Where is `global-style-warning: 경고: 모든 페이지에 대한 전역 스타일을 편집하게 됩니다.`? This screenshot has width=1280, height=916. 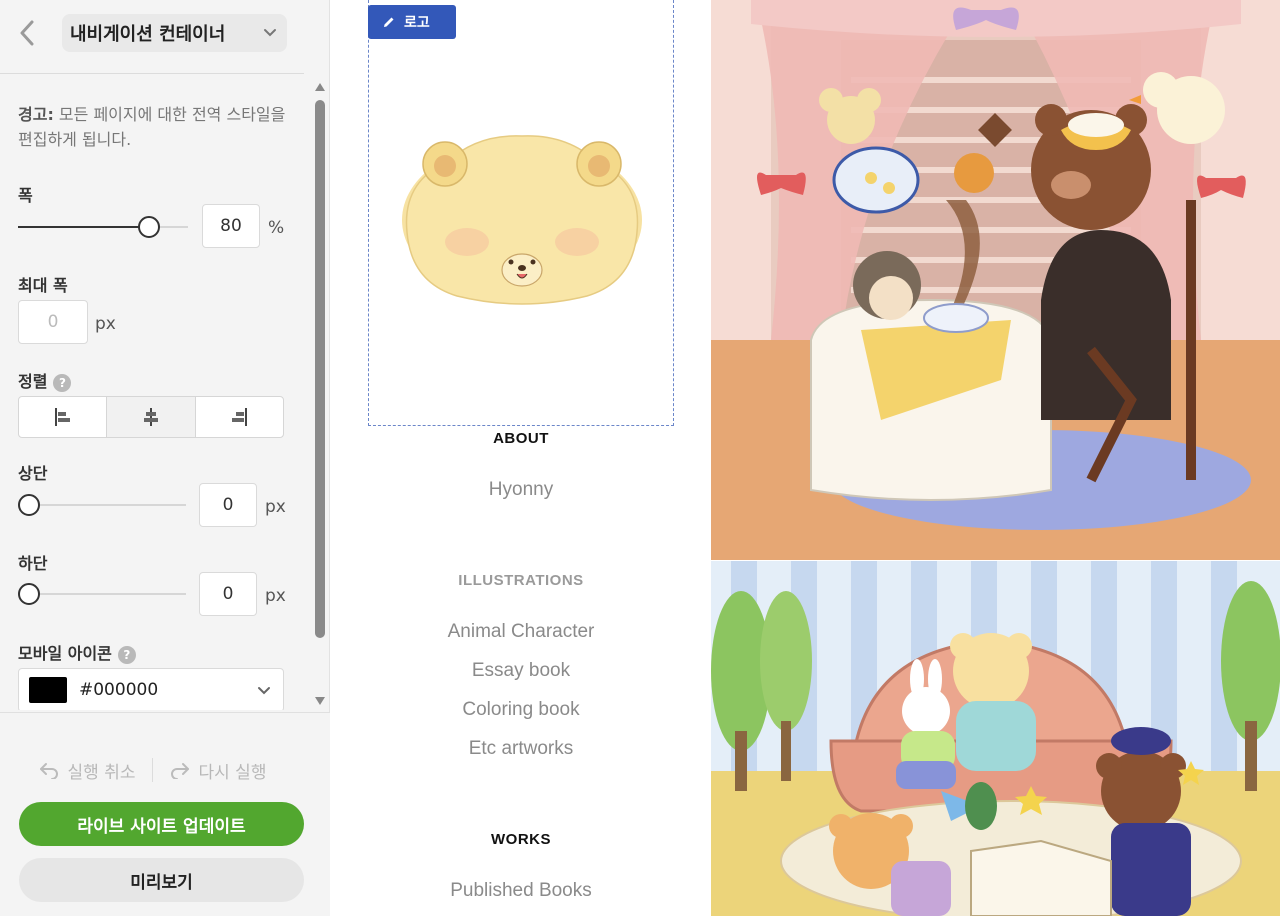
global-style-warning: 경고: 모든 페이지에 대한 전역 스타일을 편집하게 됩니다. is located at coordinates (156, 127).